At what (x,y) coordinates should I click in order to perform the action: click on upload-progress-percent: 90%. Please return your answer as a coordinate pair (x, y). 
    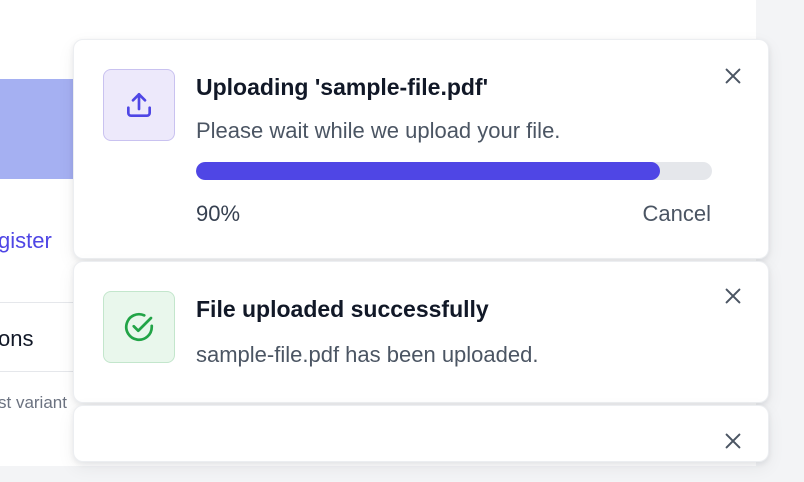
    Looking at the image, I should click on (218, 213).